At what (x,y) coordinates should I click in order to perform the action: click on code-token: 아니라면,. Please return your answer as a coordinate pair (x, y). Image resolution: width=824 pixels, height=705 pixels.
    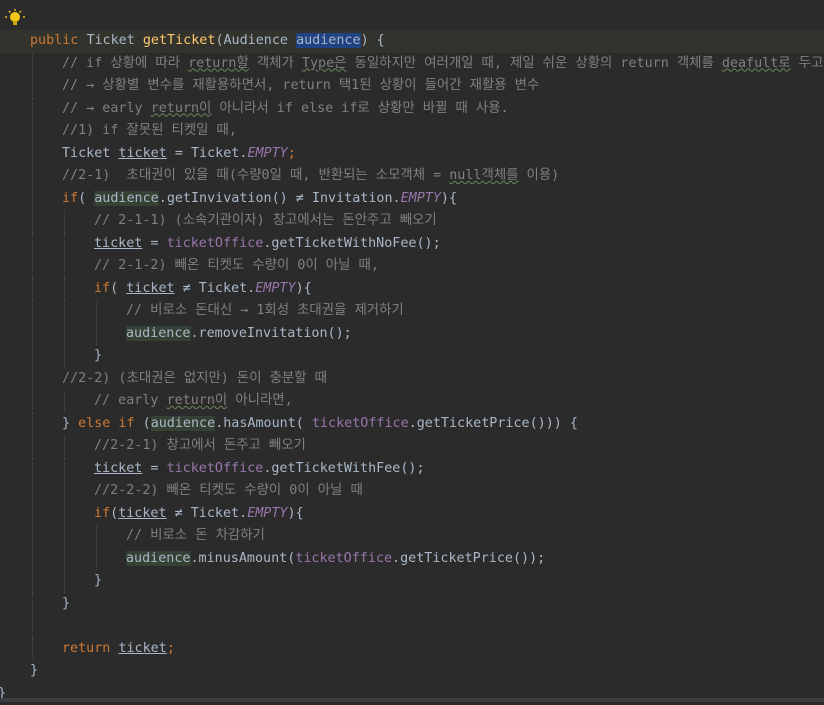
    Looking at the image, I should click on (260, 400).